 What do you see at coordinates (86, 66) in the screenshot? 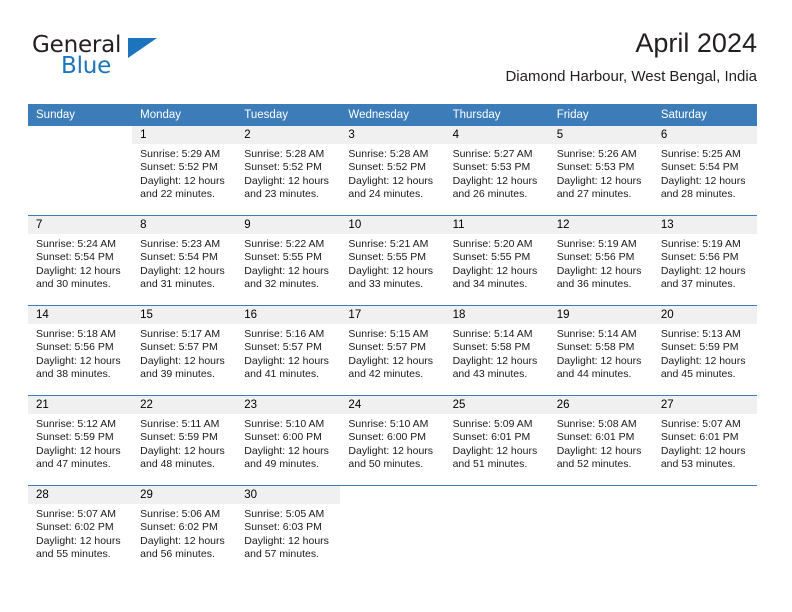
I see `brand-name-blue: Blue` at bounding box center [86, 66].